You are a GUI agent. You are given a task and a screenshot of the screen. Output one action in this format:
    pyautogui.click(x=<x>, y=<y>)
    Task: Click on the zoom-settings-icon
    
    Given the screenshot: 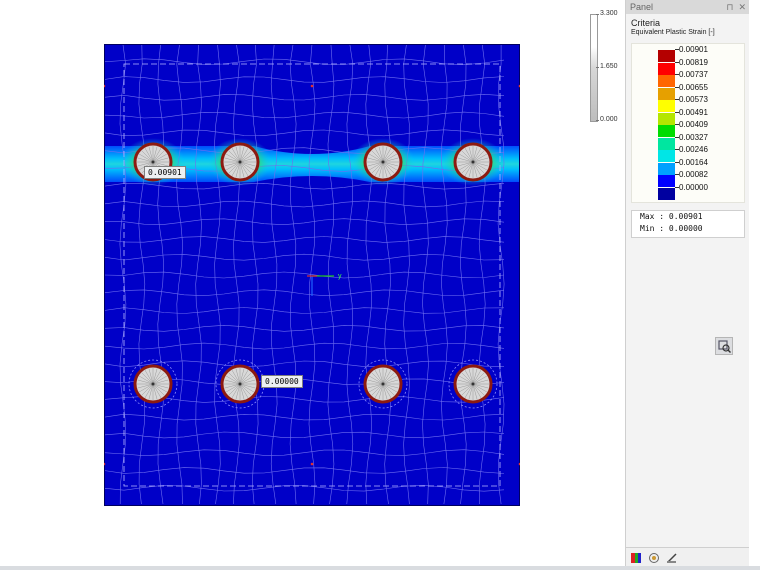 What is the action you would take?
    pyautogui.click(x=724, y=346)
    